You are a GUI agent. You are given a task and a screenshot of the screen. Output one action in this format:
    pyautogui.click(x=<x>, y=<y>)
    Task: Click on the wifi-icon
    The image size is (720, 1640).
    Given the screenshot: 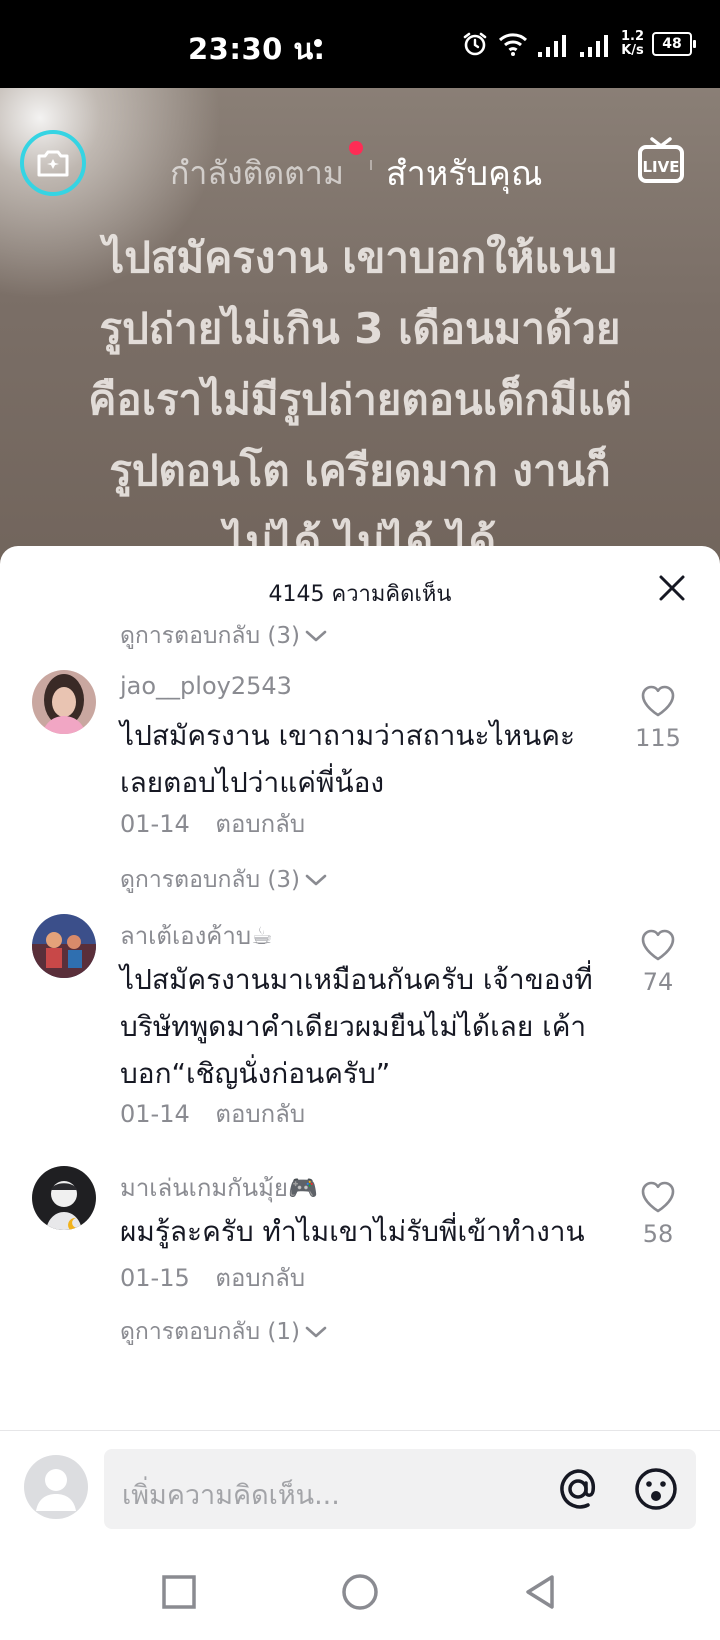 What is the action you would take?
    pyautogui.click(x=512, y=44)
    